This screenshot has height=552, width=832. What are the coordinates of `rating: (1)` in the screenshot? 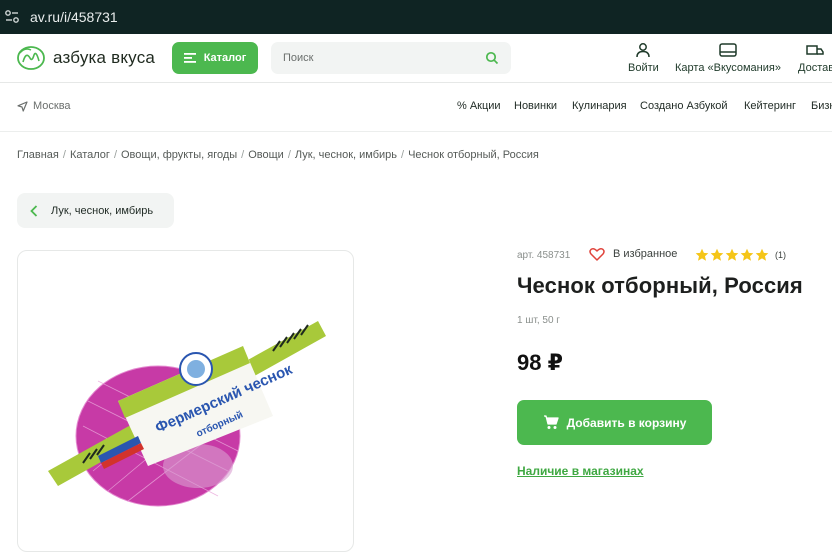 It's located at (740, 255).